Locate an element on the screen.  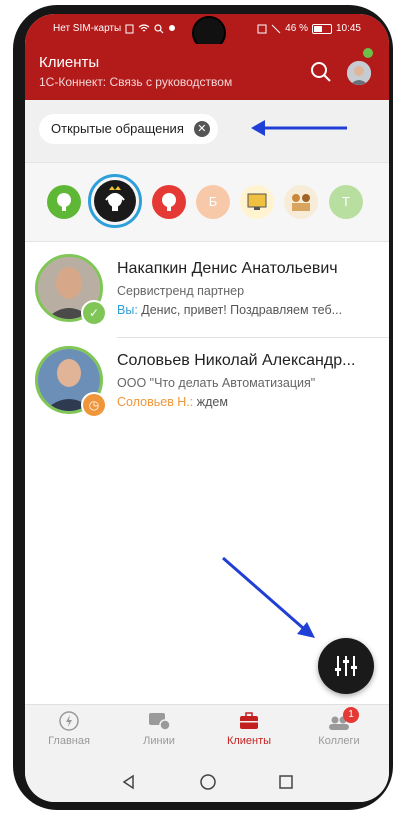
headset-red-icon is located at coordinates (169, 202).